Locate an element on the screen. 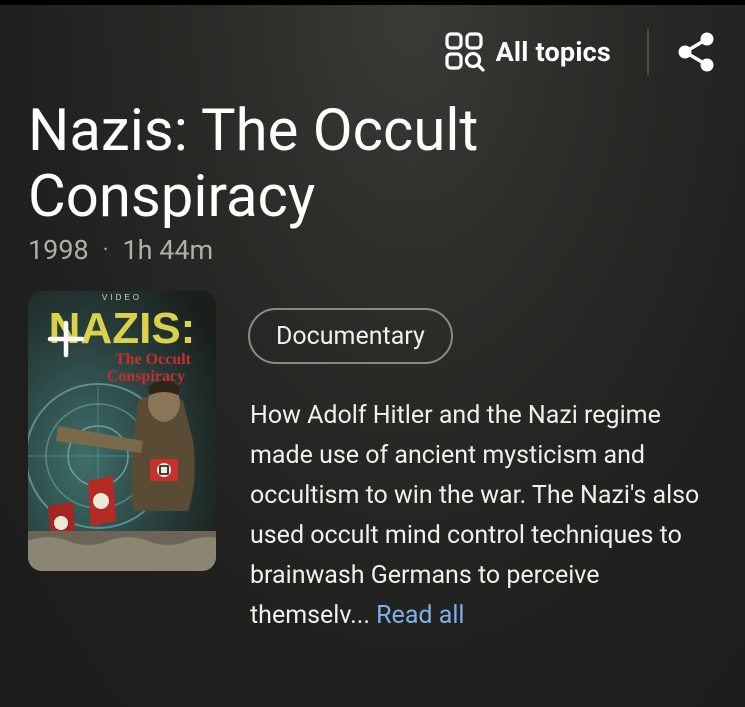 The image size is (745, 707). poster-subtitle-line2: Conspiracy is located at coordinates (146, 376).